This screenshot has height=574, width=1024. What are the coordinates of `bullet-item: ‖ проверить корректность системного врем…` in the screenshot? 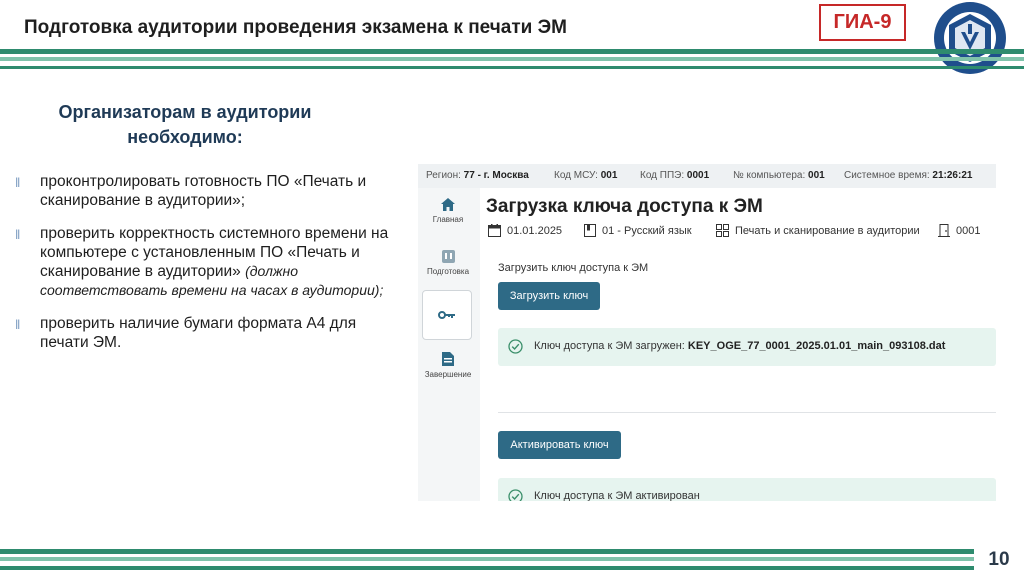 It's located at (204, 262).